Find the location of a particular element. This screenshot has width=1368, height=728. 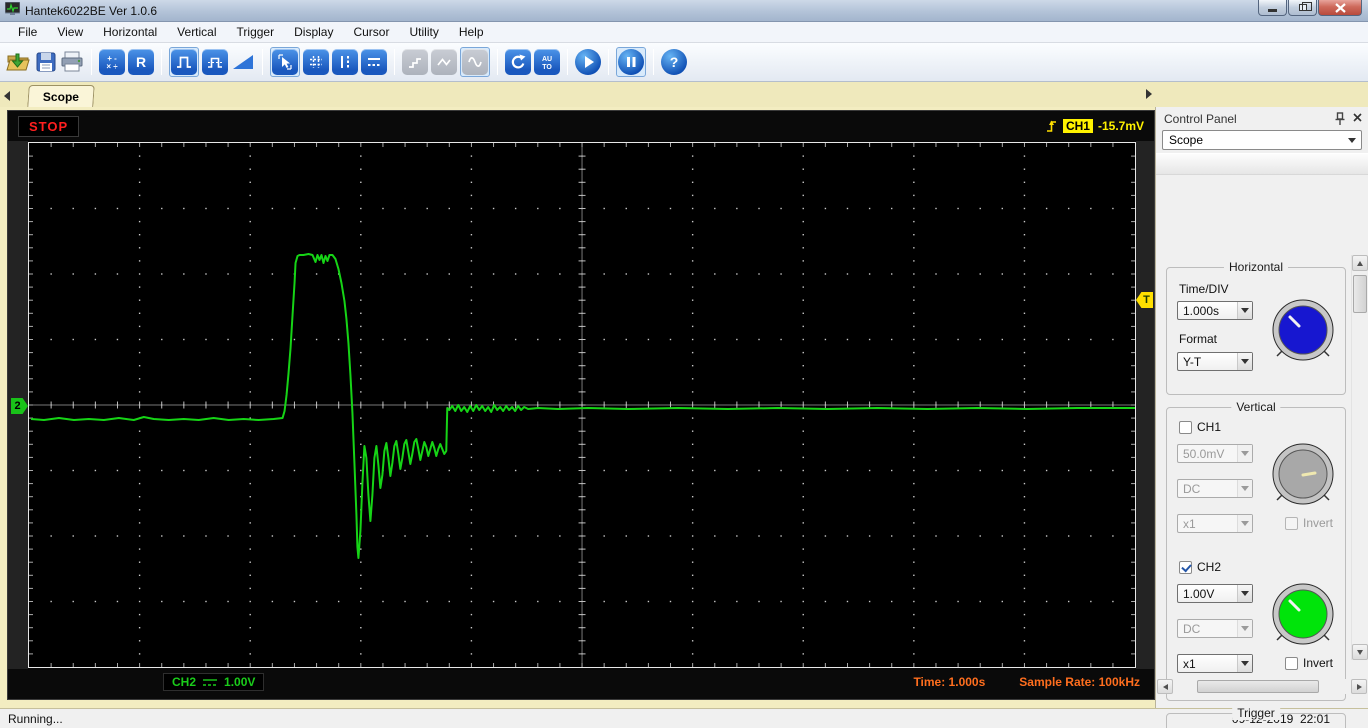

scroll-right-button is located at coordinates (1359, 686).